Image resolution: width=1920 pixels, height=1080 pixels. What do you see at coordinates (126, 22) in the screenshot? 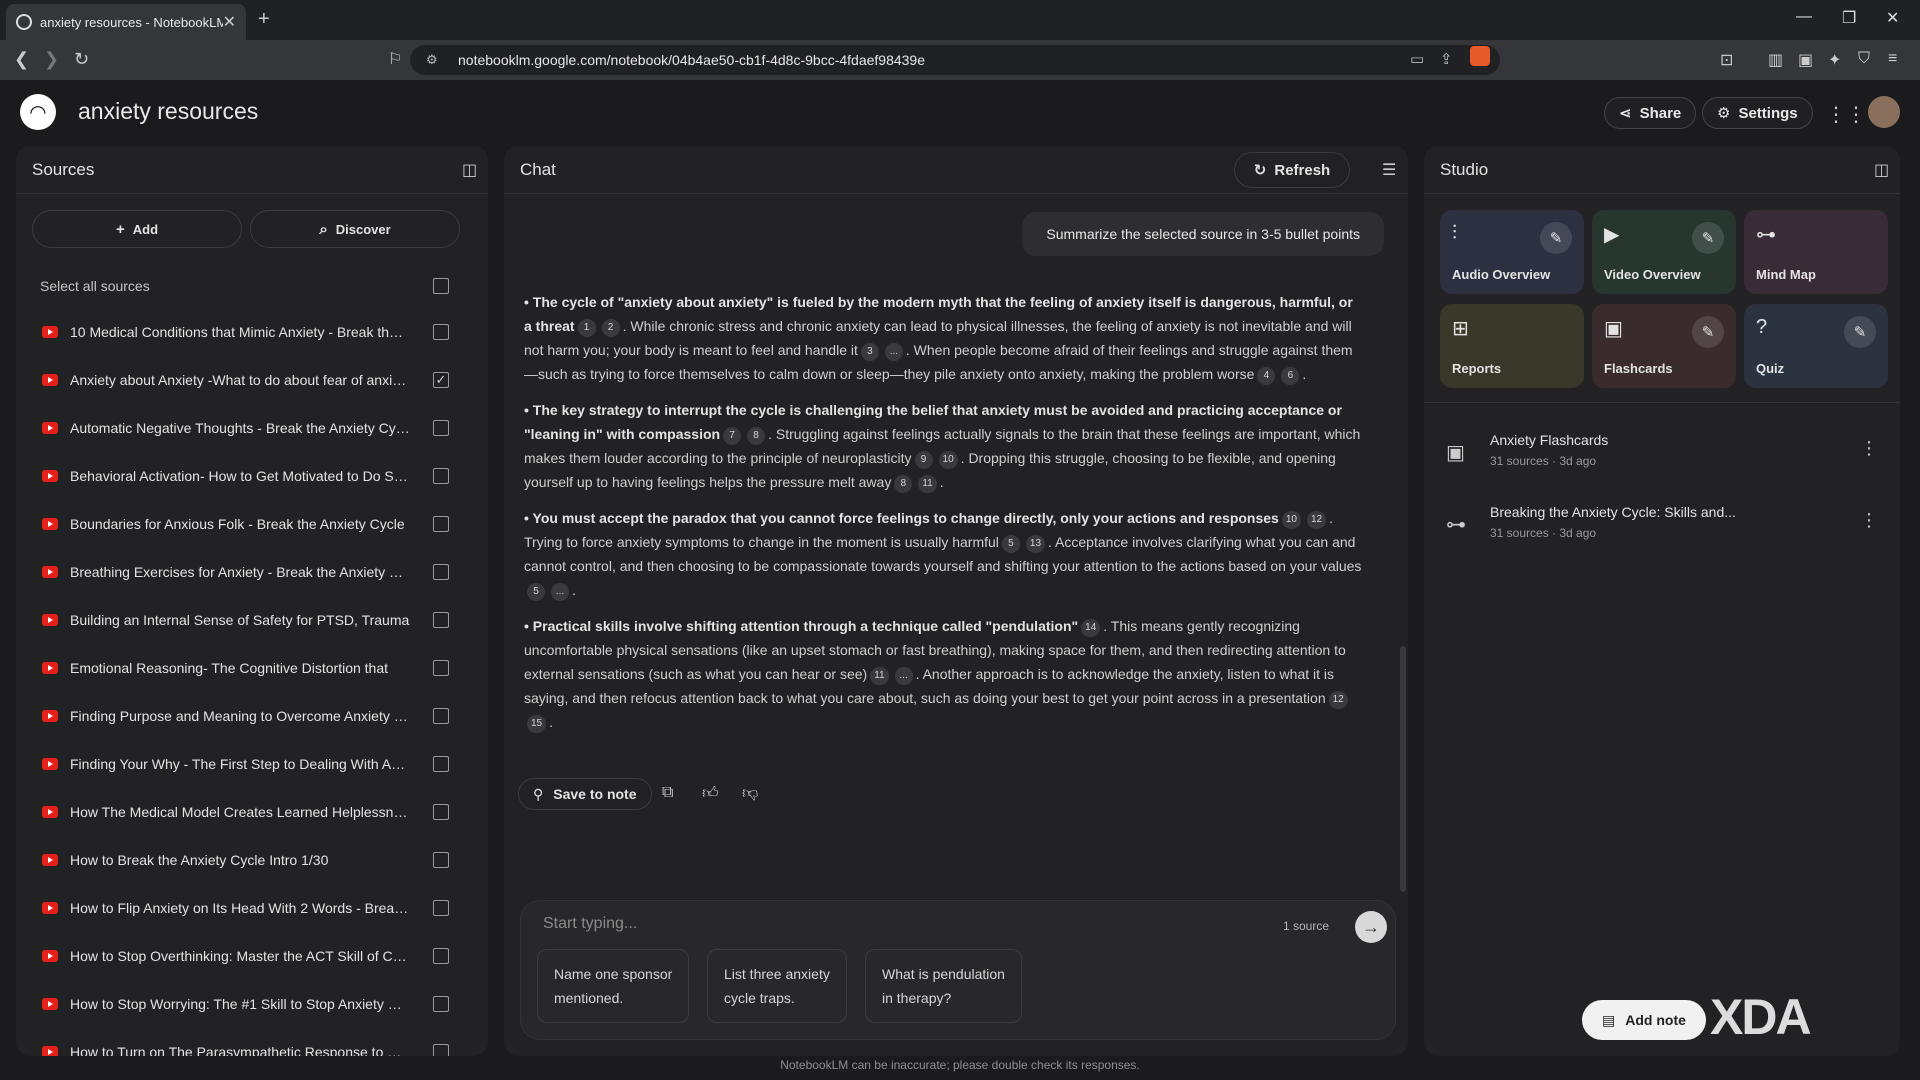
I see `browser-tab: anxiety resources - NotebookLM ✕` at bounding box center [126, 22].